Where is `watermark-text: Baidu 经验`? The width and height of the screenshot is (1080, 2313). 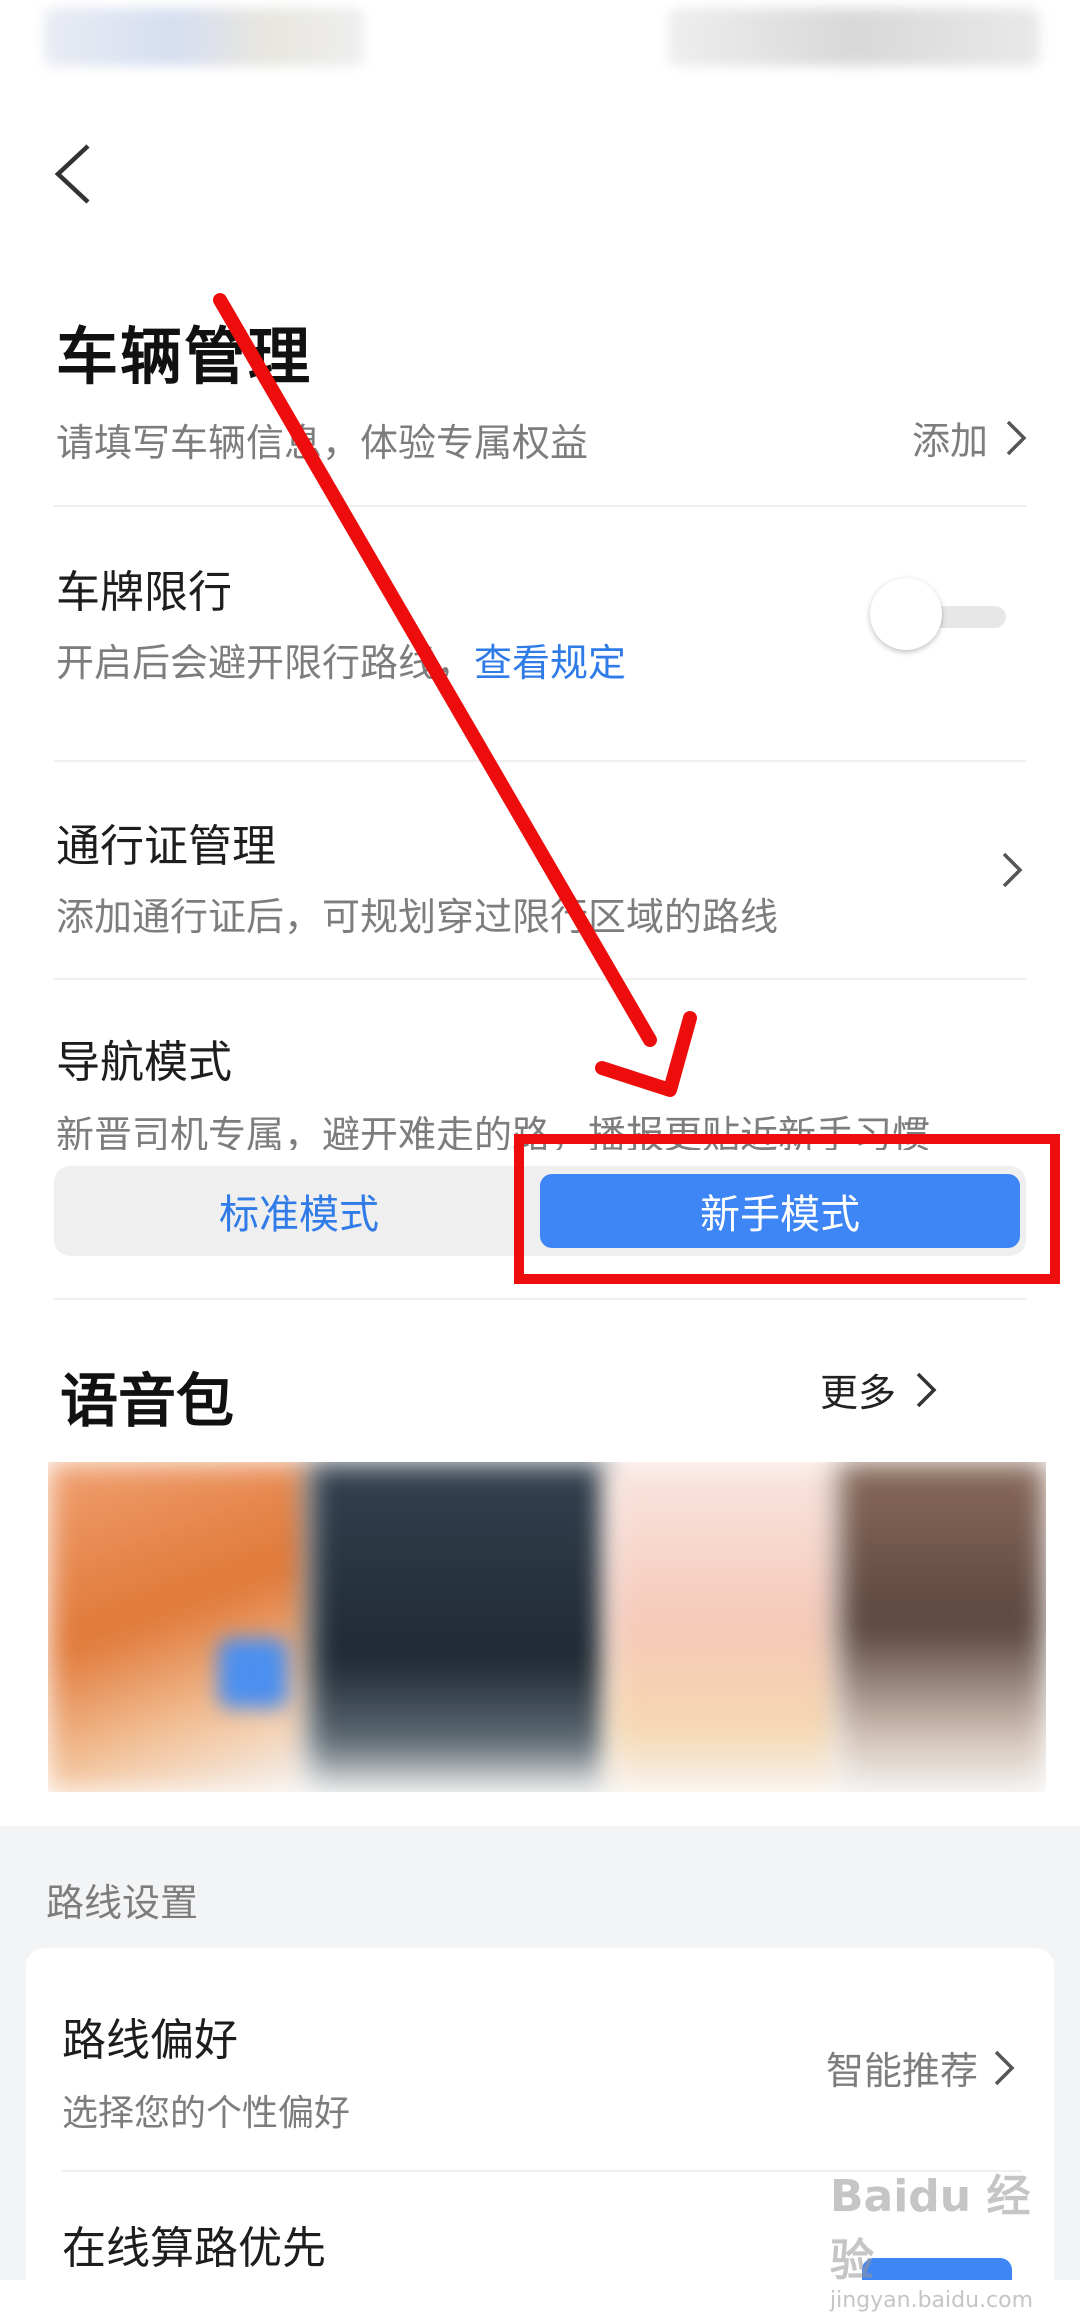 watermark-text: Baidu 经验 is located at coordinates (930, 2228).